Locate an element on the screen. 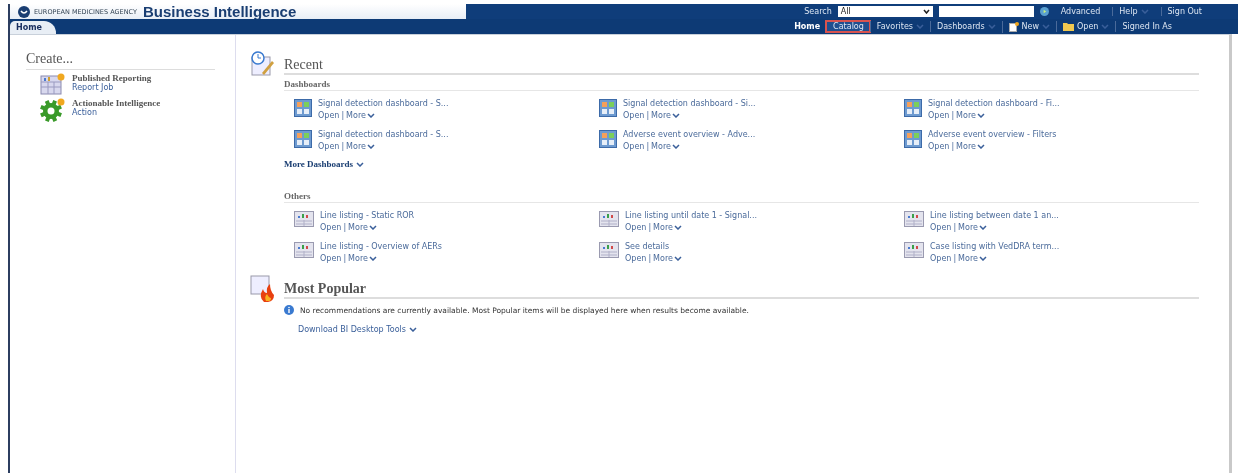 The width and height of the screenshot is (1246, 473). search-scope-select: All is located at coordinates (885, 11).